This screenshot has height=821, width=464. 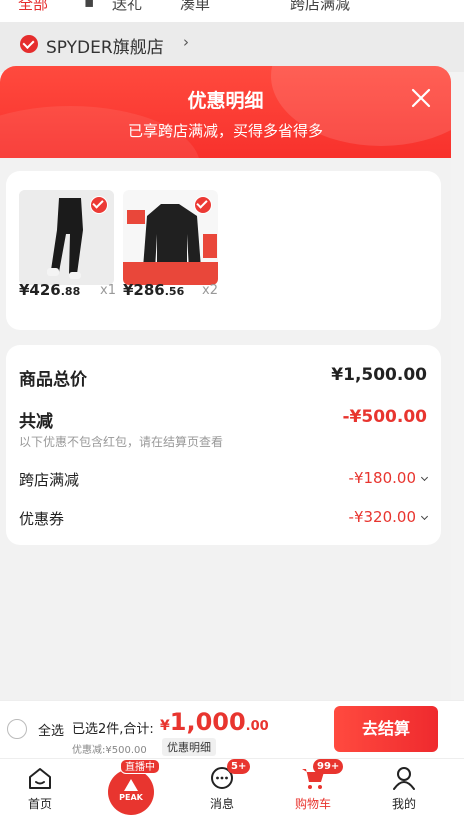 I want to click on bottom-tab-bar: 首页 PEAK 直播中 5+ 消息 99+ 购物车 我的, so click(x=232, y=789).